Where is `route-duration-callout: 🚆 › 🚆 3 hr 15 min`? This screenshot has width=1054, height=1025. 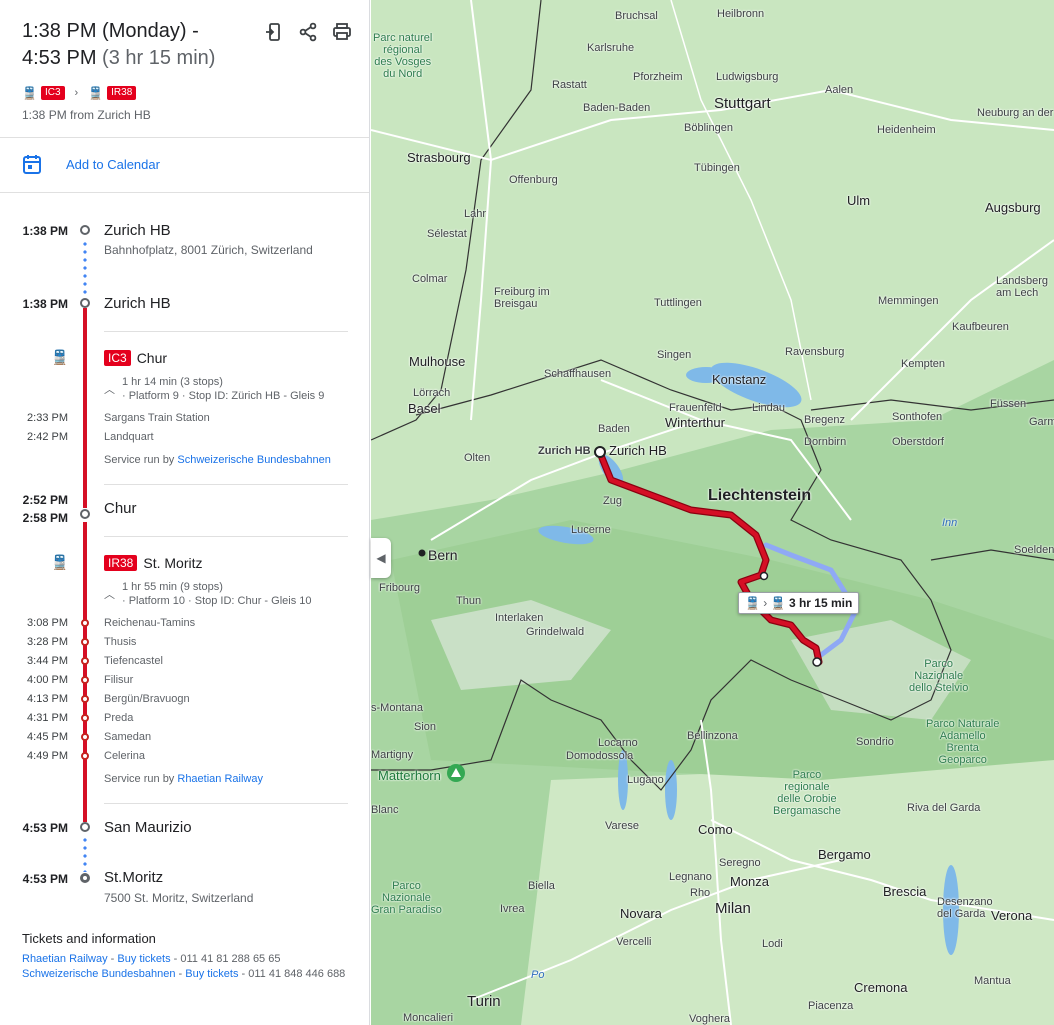
route-duration-callout: 🚆 › 🚆 3 hr 15 min is located at coordinates (799, 603).